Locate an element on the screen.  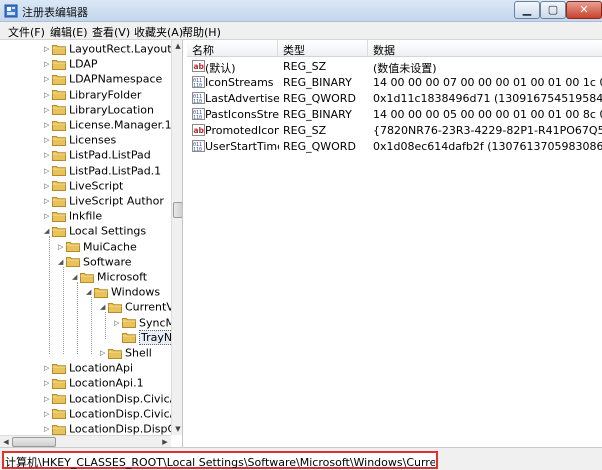
tree-node: ▷ ListPad.ListPad is located at coordinates (97, 155).